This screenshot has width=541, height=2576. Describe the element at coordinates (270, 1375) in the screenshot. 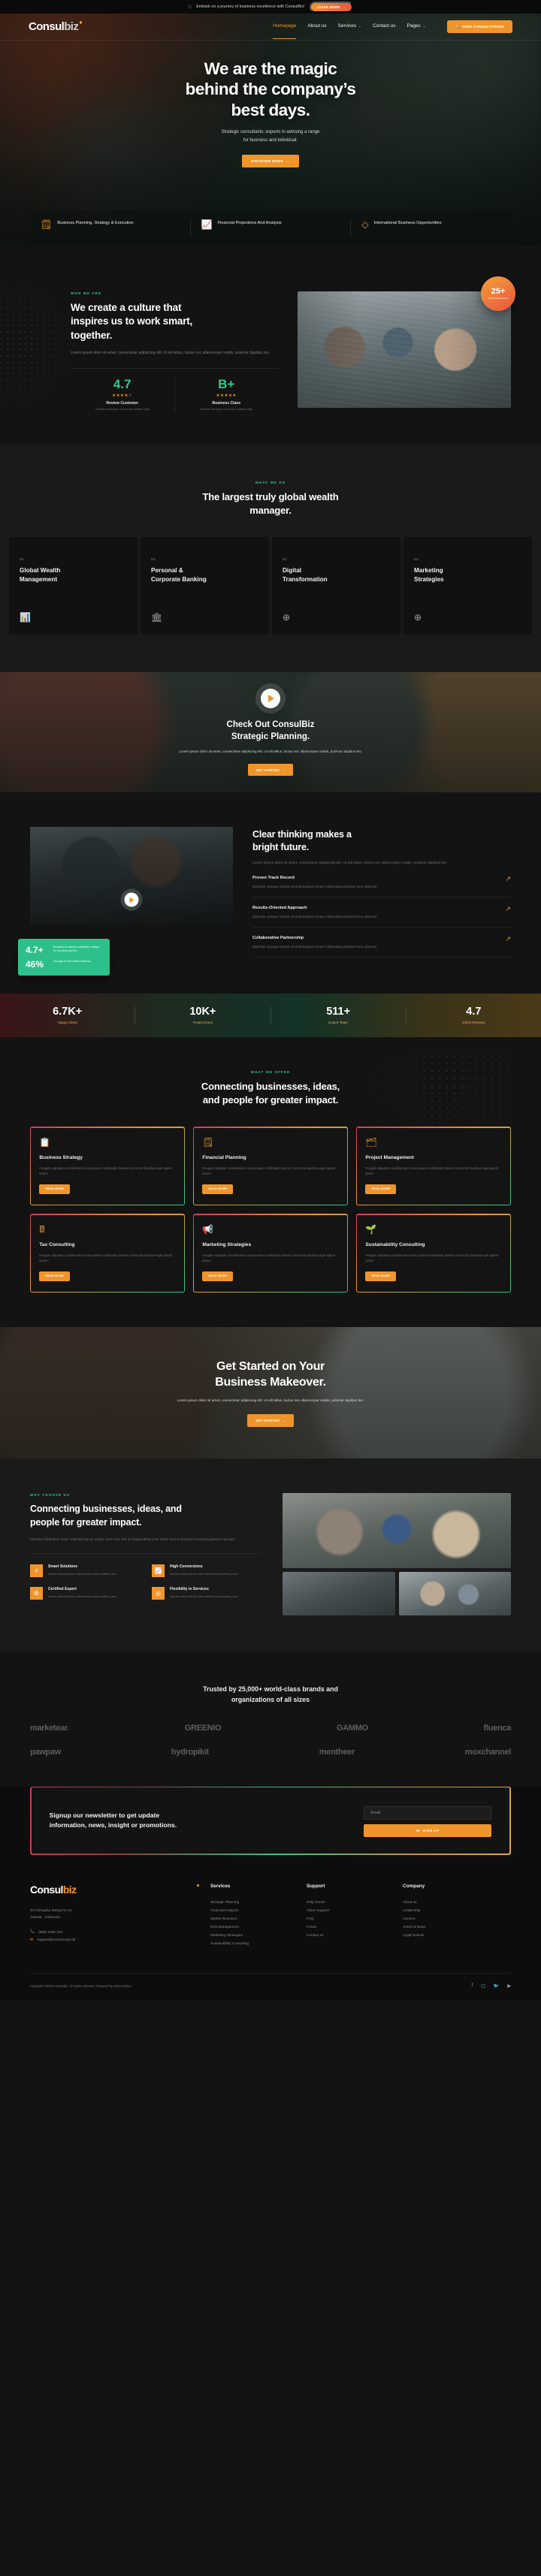

I see `get-started-title: Get Started on Your Business Makeover.` at that location.